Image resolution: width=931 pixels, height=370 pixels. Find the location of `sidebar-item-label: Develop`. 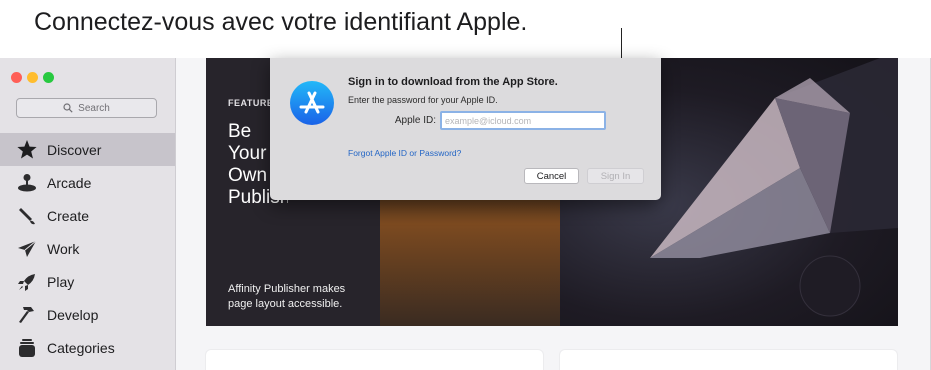

sidebar-item-label: Develop is located at coordinates (73, 314).